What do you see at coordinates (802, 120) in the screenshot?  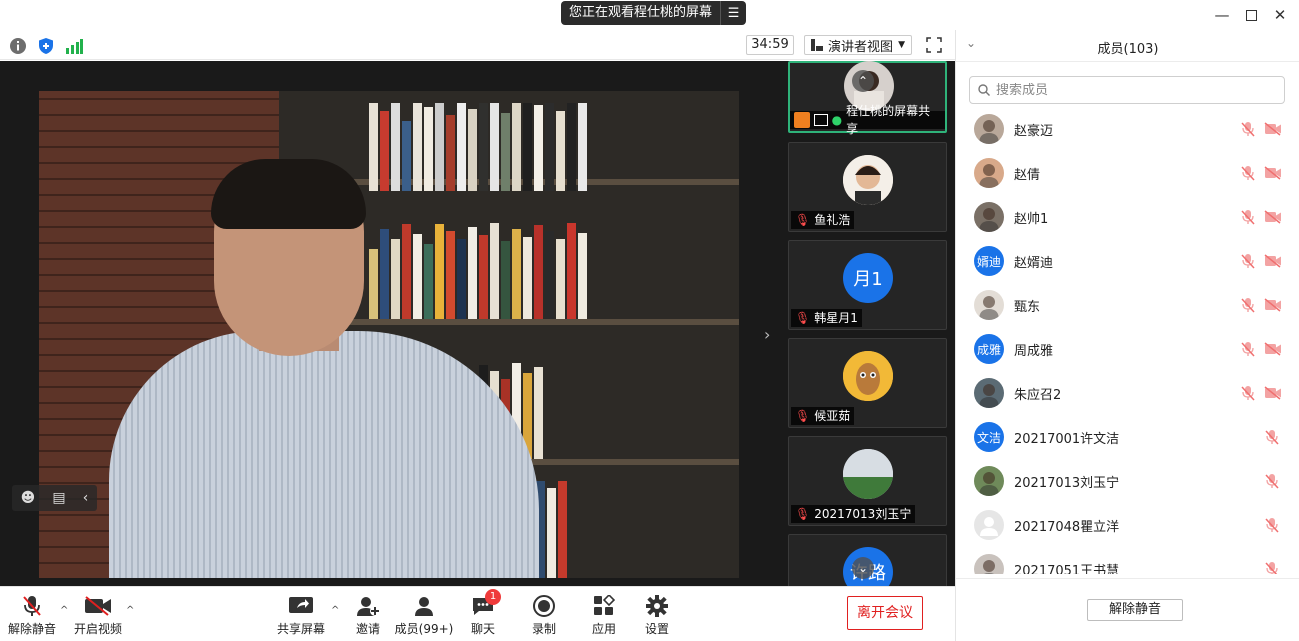 I see `host-icon` at bounding box center [802, 120].